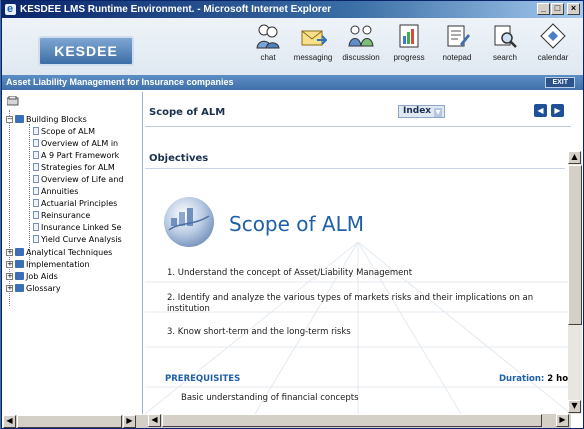  What do you see at coordinates (268, 57) in the screenshot?
I see `tool-chat-label: chat` at bounding box center [268, 57].